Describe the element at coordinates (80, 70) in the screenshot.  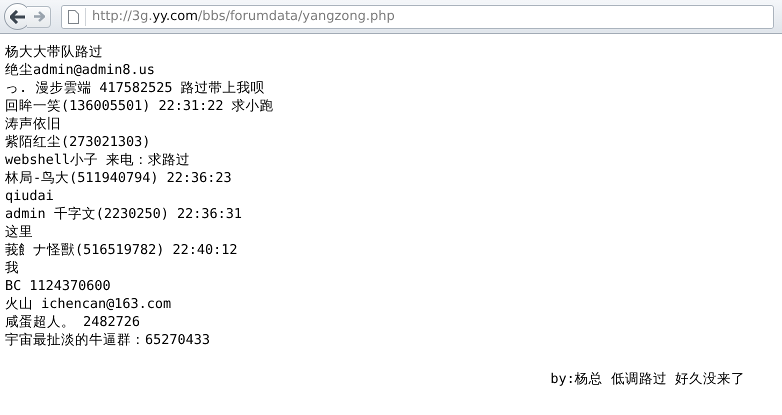
I see `text-line: 绝尘admin@admin8.us` at that location.